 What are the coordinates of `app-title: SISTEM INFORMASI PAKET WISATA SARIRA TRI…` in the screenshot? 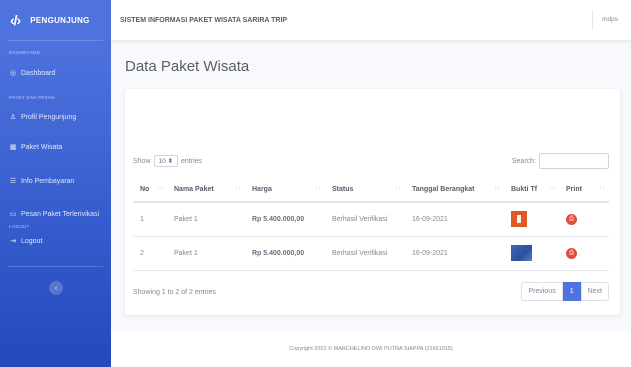 It's located at (204, 20).